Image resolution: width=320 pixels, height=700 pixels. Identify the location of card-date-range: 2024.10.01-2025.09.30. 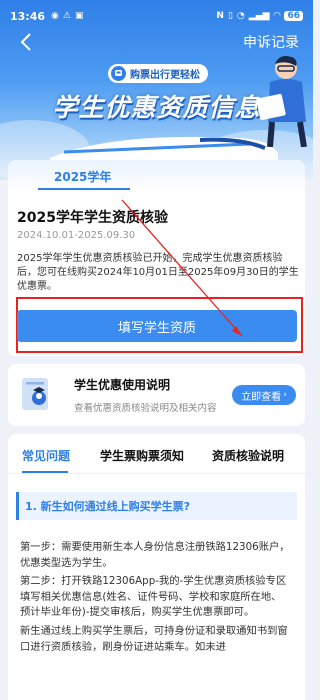
(76, 235).